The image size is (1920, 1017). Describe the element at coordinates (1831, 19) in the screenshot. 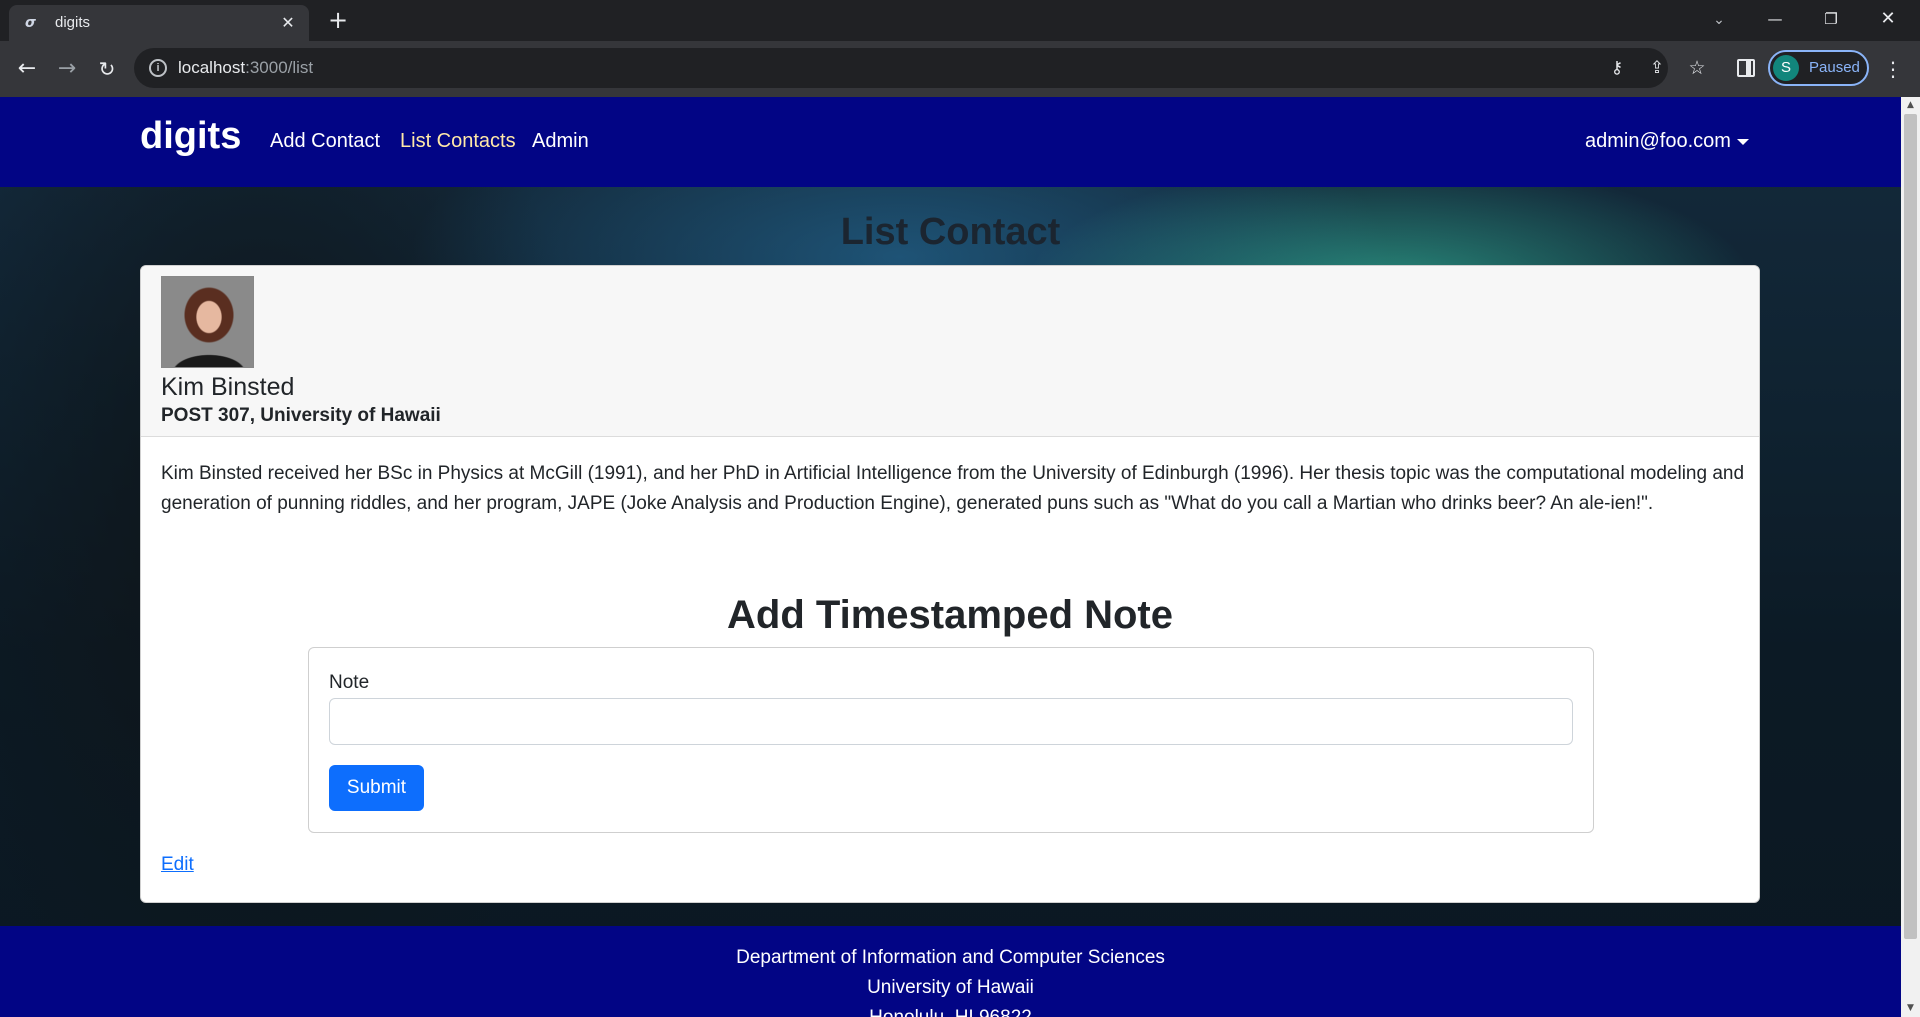

I see `restore-window-icon: ❐` at that location.